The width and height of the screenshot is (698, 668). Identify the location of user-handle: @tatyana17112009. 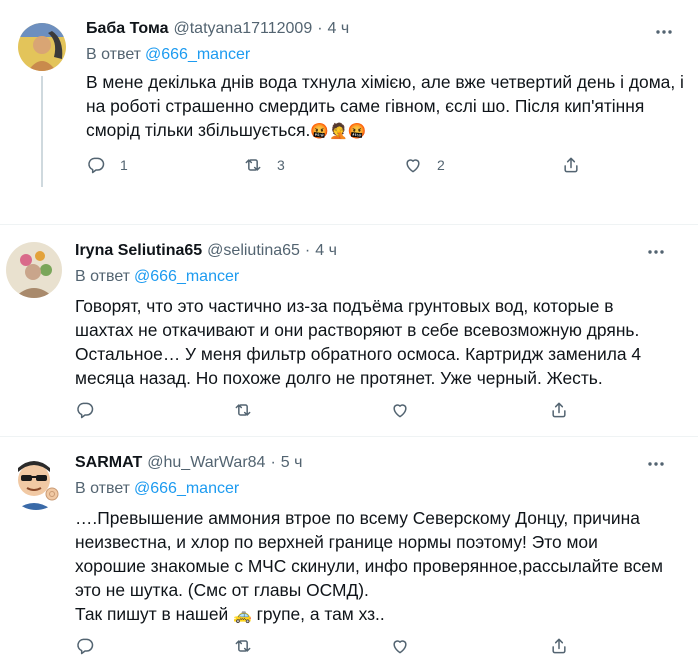
(242, 29).